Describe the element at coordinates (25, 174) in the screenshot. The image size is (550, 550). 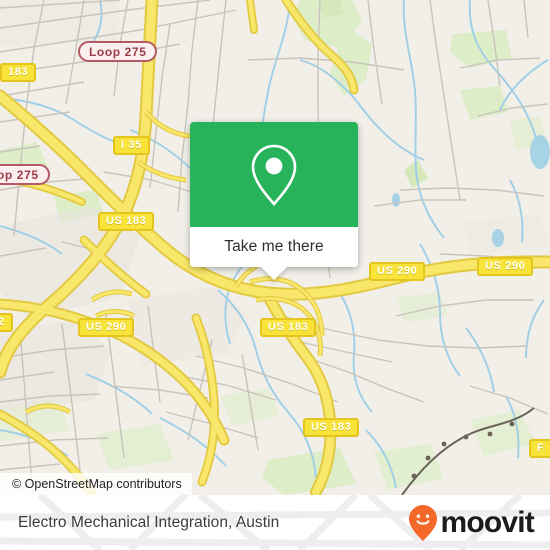
I see `road-shield: op 275` at that location.